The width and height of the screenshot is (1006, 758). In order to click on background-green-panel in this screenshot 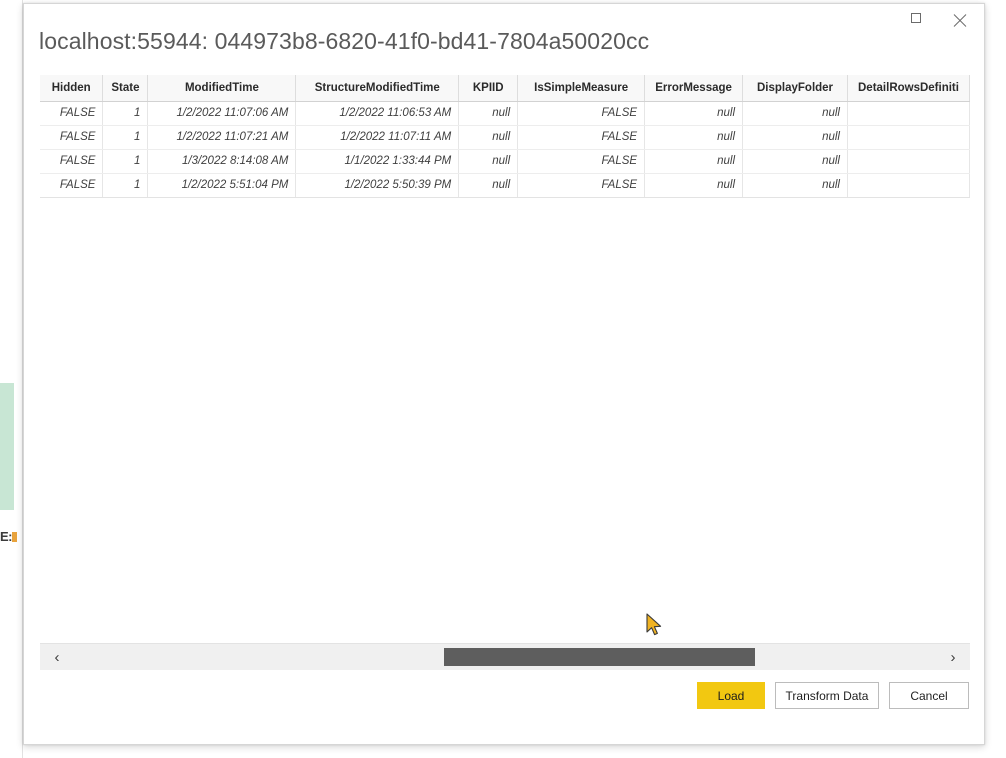, I will do `click(7, 446)`.